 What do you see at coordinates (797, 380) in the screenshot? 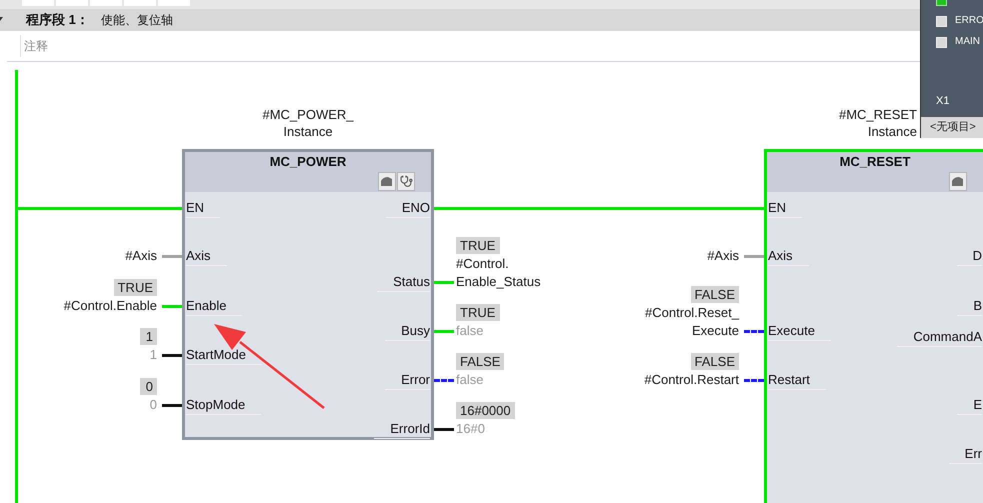
I see `pin-label: Restart` at bounding box center [797, 380].